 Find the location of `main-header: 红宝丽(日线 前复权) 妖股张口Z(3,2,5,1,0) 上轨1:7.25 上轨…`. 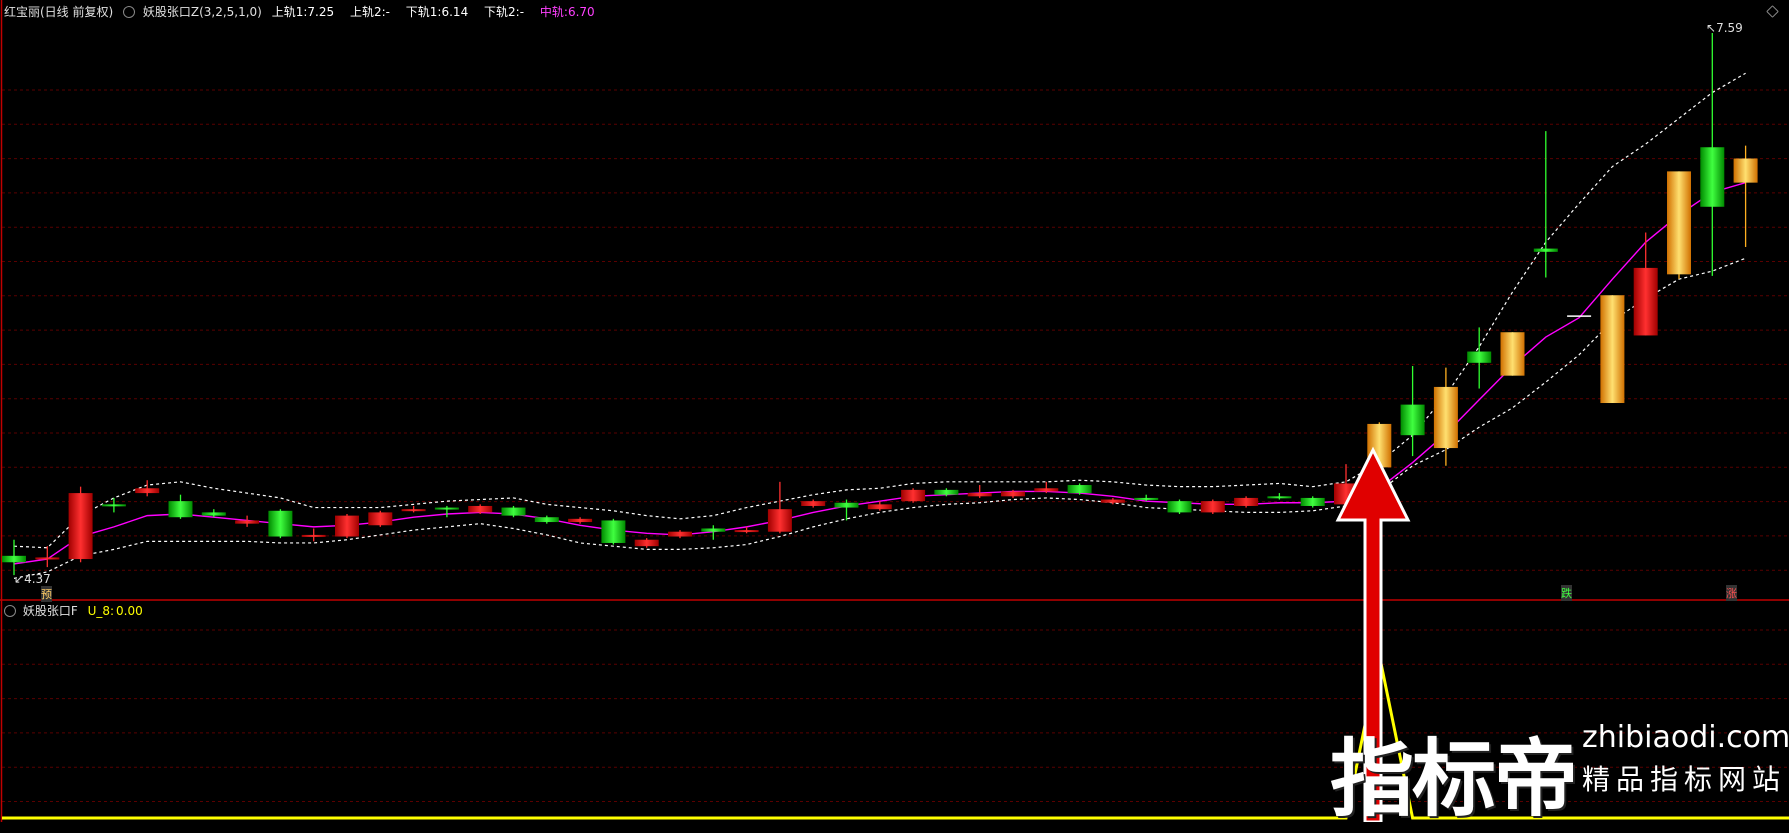

main-header: 红宝丽(日线 前复权) 妖股张口Z(3,2,5,1,0) 上轨1:7.25 上轨… is located at coordinates (305, 11).